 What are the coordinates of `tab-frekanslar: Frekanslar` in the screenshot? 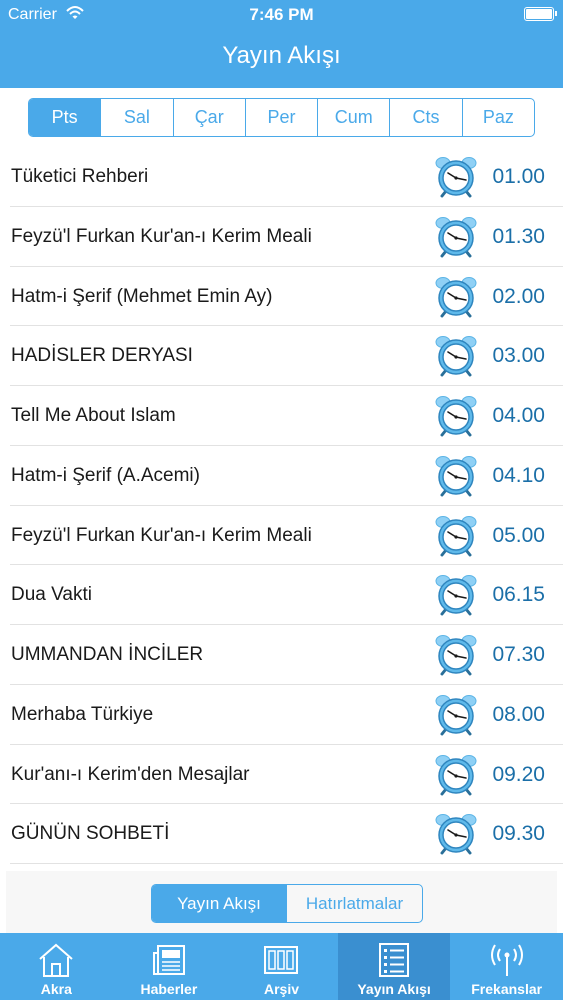 It's located at (506, 966).